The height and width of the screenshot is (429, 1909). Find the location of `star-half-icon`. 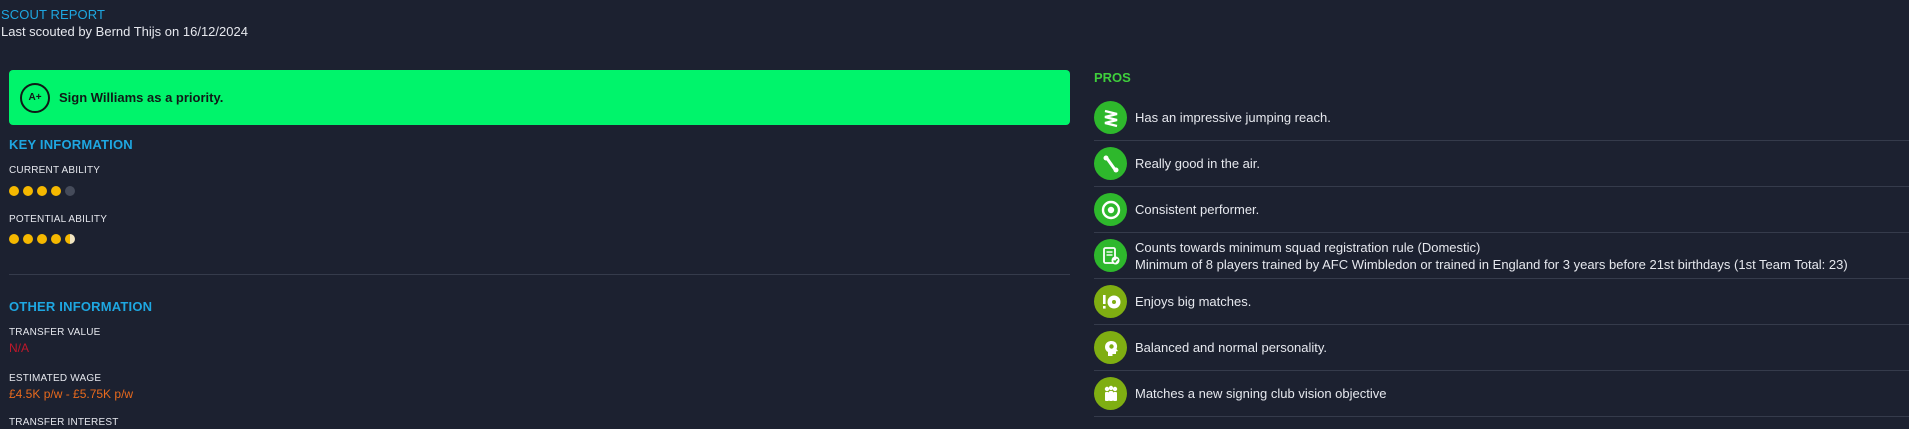

star-half-icon is located at coordinates (70, 239).